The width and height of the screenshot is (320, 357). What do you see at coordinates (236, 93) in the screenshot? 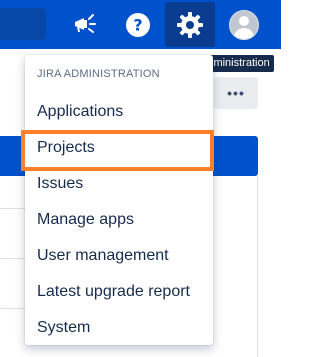
I see `more-actions-button: •••` at bounding box center [236, 93].